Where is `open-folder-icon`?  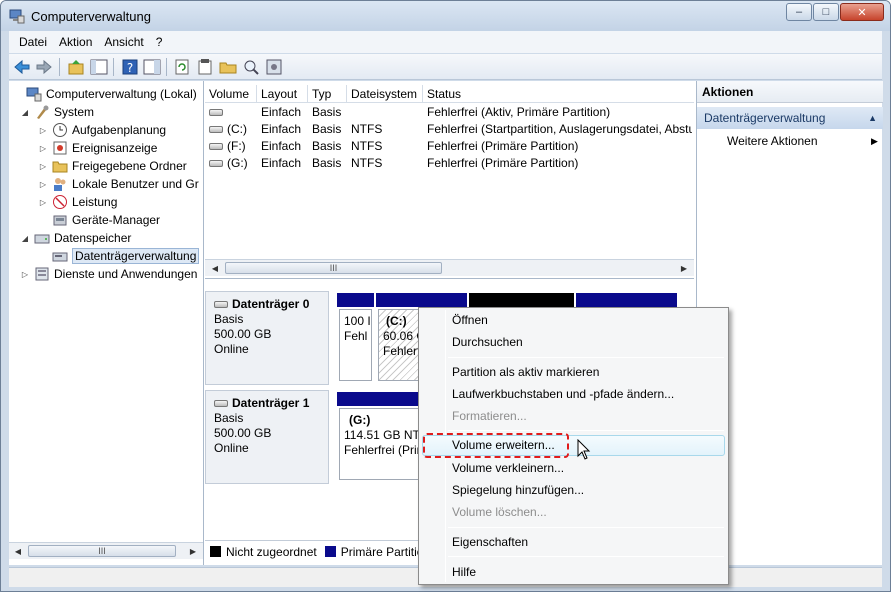
open-folder-icon is located at coordinates (228, 67).